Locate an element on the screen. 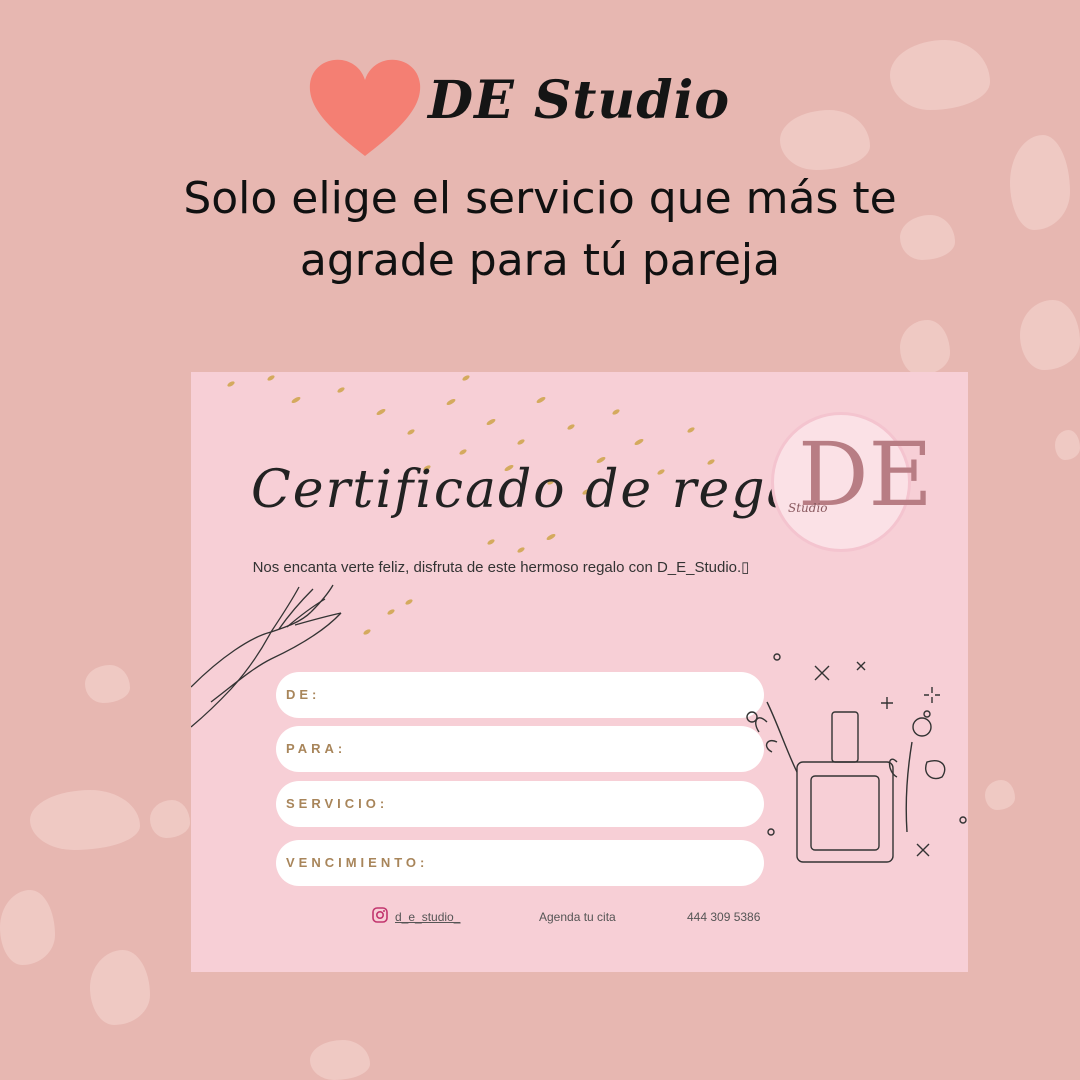 The height and width of the screenshot is (1080, 1080). logo-subtitle: Studio is located at coordinates (808, 508).